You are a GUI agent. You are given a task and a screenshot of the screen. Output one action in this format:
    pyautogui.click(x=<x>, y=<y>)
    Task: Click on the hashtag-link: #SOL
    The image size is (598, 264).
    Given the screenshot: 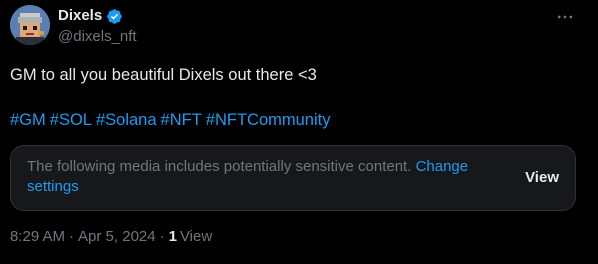 What is the action you would take?
    pyautogui.click(x=71, y=120)
    